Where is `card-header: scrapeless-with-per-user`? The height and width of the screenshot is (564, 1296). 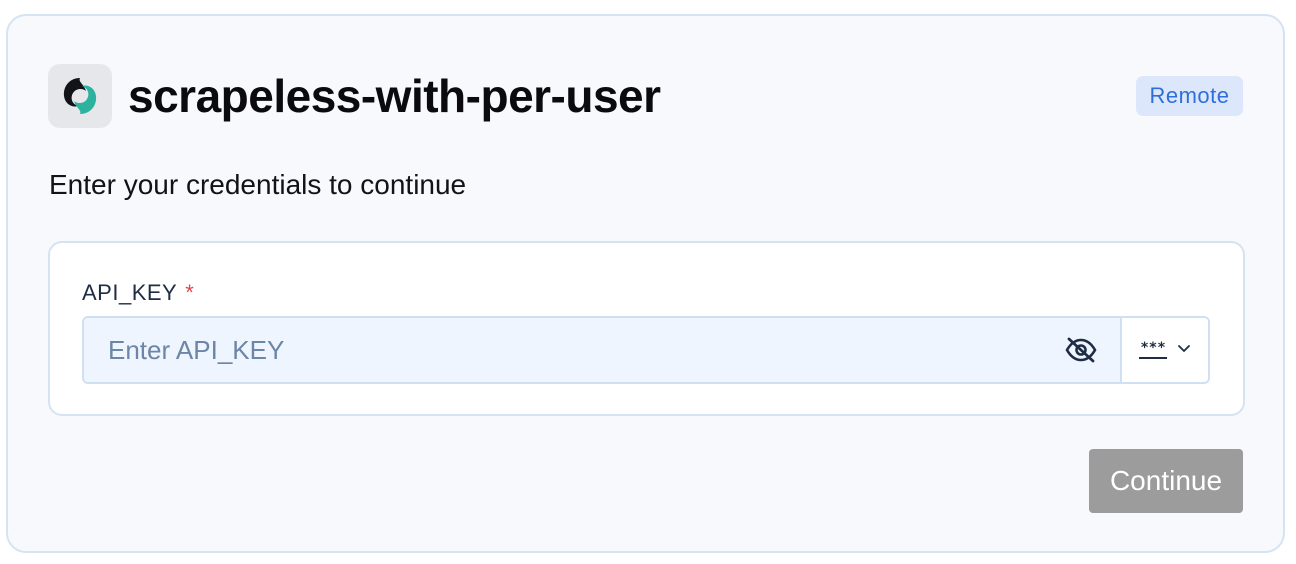
card-header: scrapeless-with-per-user is located at coordinates (354, 96).